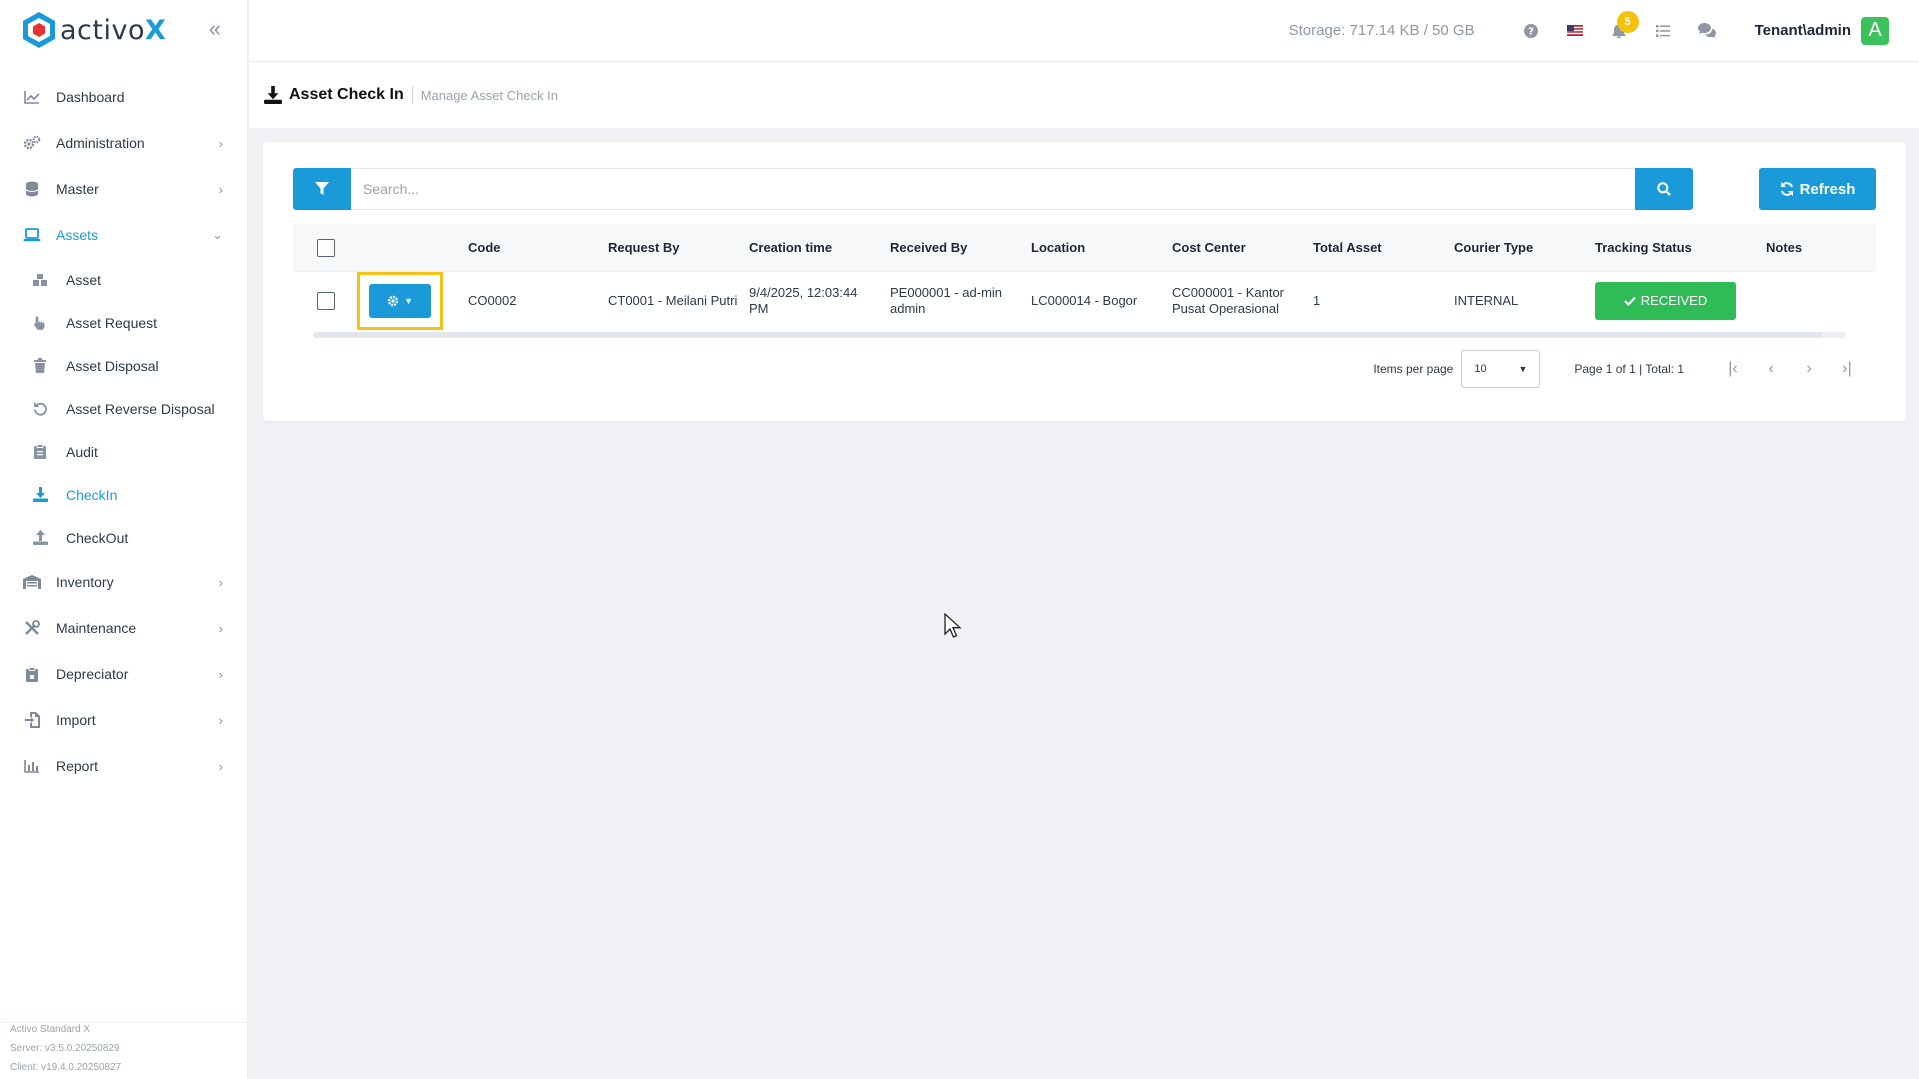 The image size is (1919, 1079). I want to click on select-all-cell, so click(329, 247).